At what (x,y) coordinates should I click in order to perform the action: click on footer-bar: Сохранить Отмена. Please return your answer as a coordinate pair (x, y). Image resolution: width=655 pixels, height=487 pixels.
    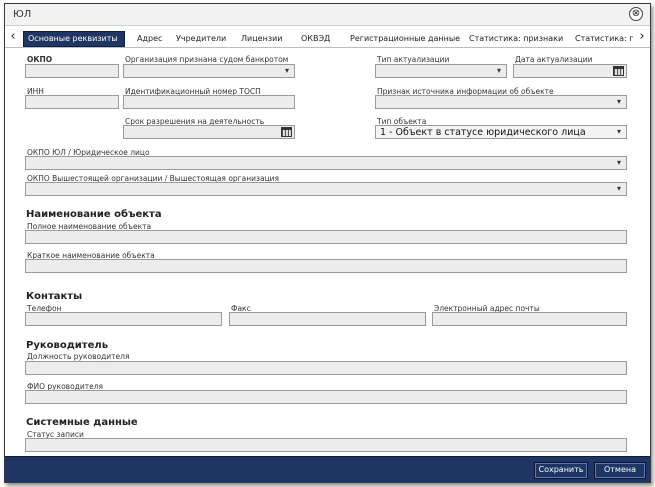
    Looking at the image, I should click on (327, 469).